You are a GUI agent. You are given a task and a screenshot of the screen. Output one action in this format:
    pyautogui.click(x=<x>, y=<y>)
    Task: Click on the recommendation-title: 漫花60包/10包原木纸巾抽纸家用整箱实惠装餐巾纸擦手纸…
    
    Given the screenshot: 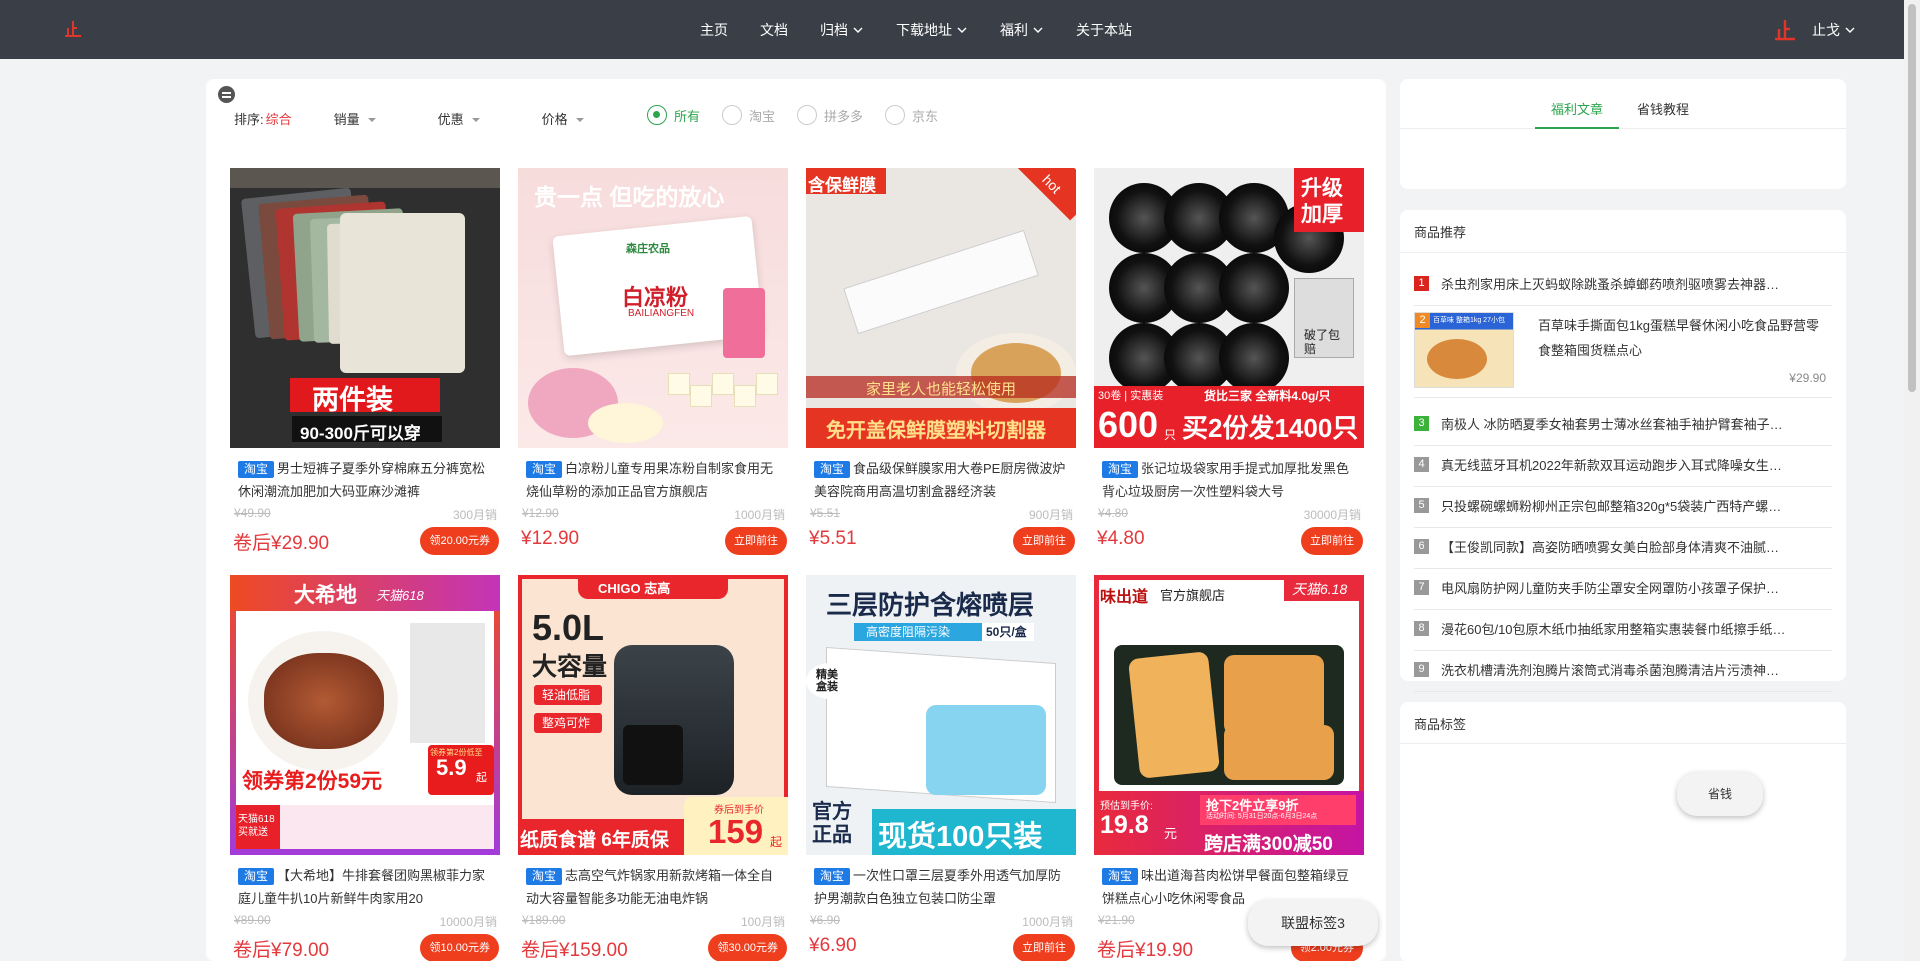 What is the action you would take?
    pyautogui.click(x=1628, y=628)
    